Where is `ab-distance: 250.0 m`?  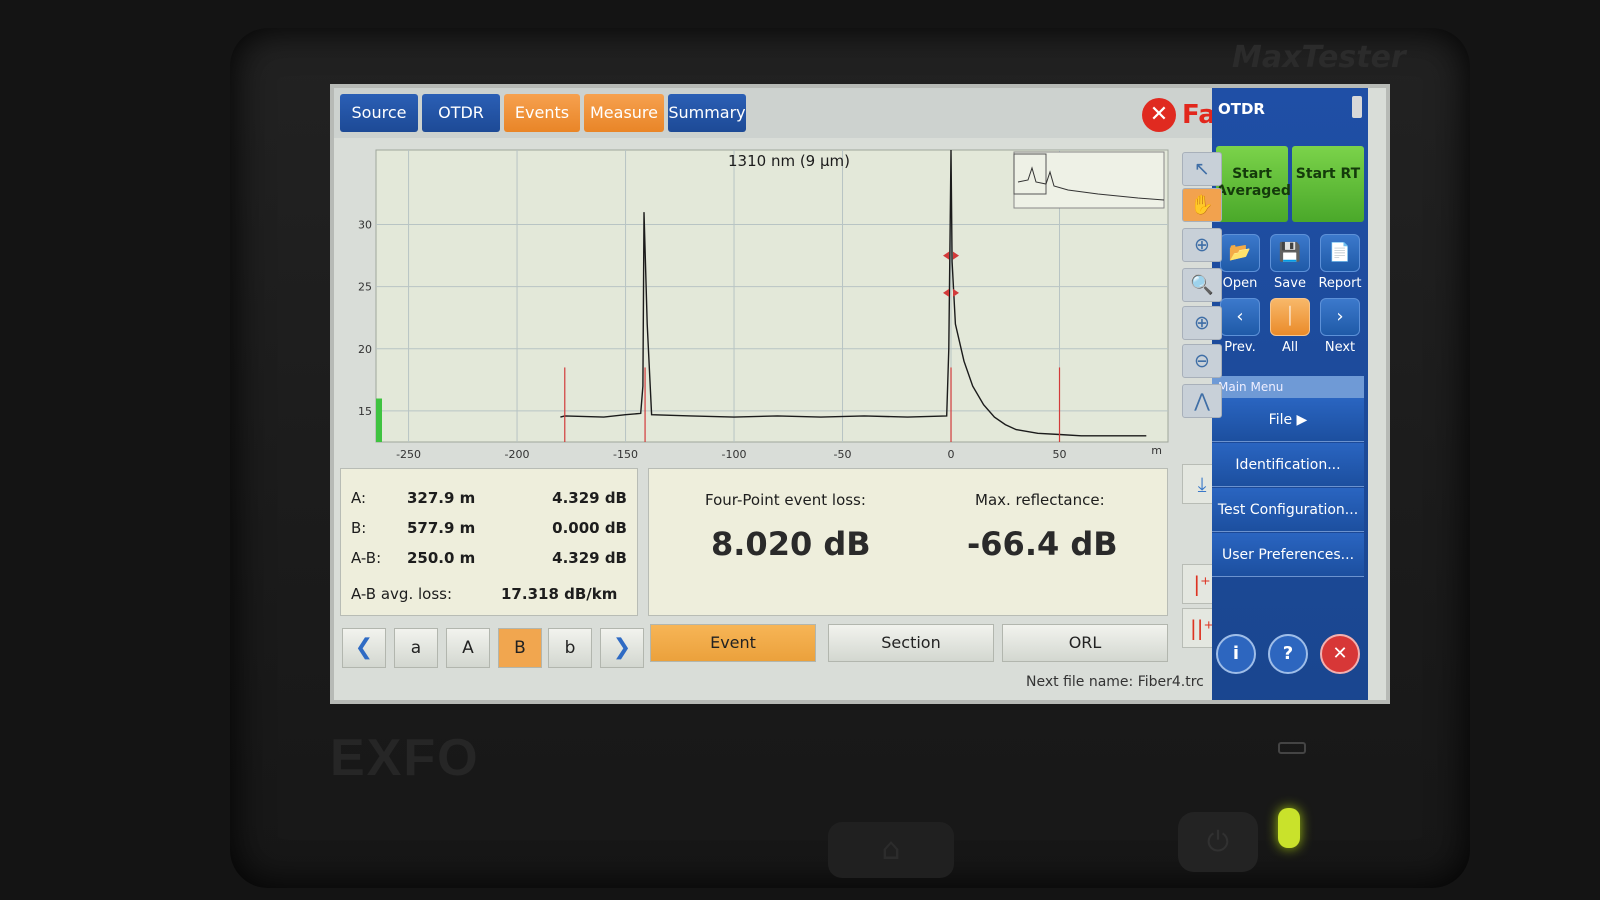 ab-distance: 250.0 m is located at coordinates (441, 558).